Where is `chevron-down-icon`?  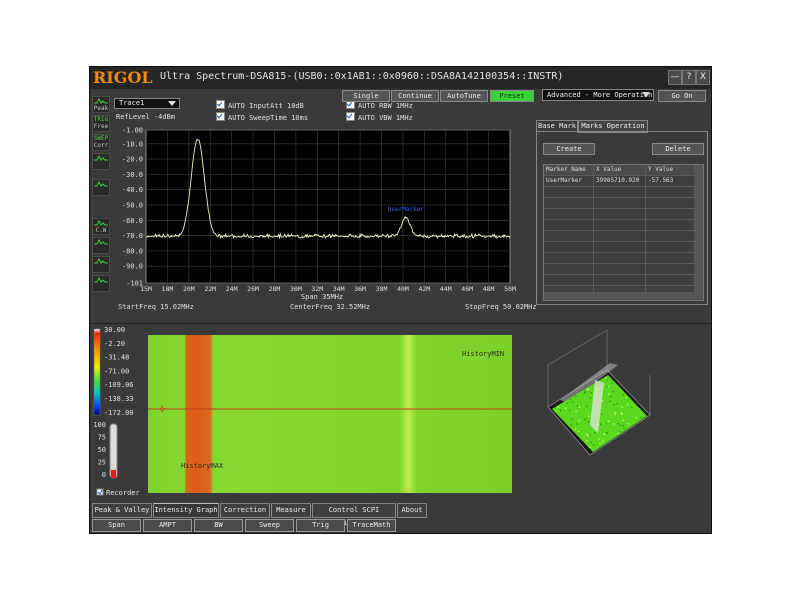
chevron-down-icon is located at coordinates (646, 94).